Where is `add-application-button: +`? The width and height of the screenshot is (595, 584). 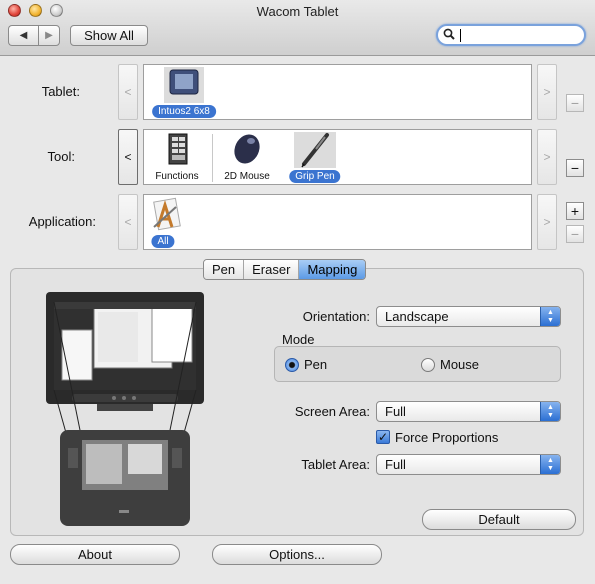
add-application-button: + is located at coordinates (575, 211).